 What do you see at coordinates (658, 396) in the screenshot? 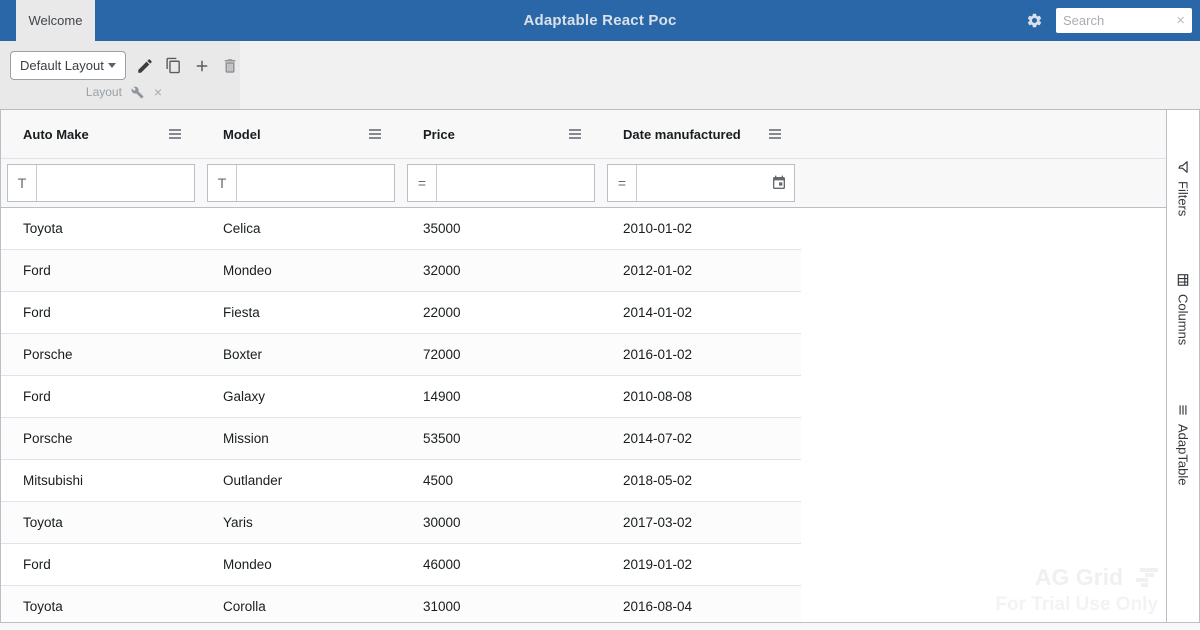
I see `grid-cell: 2010-08-08` at bounding box center [658, 396].